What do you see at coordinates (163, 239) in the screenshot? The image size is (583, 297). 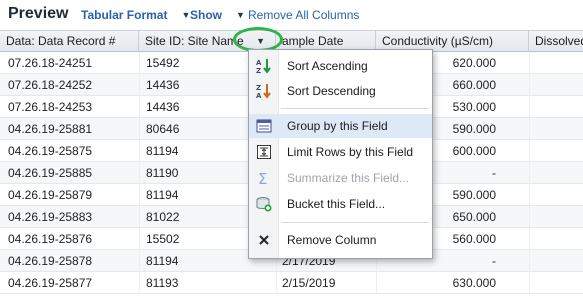 I see `site-id-cell: 15502` at bounding box center [163, 239].